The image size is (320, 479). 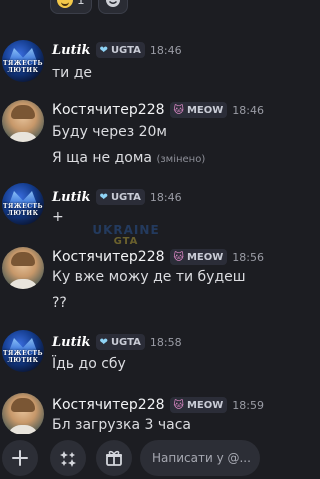 What do you see at coordinates (89, 364) in the screenshot?
I see `message-text: Їдь до сбу` at bounding box center [89, 364].